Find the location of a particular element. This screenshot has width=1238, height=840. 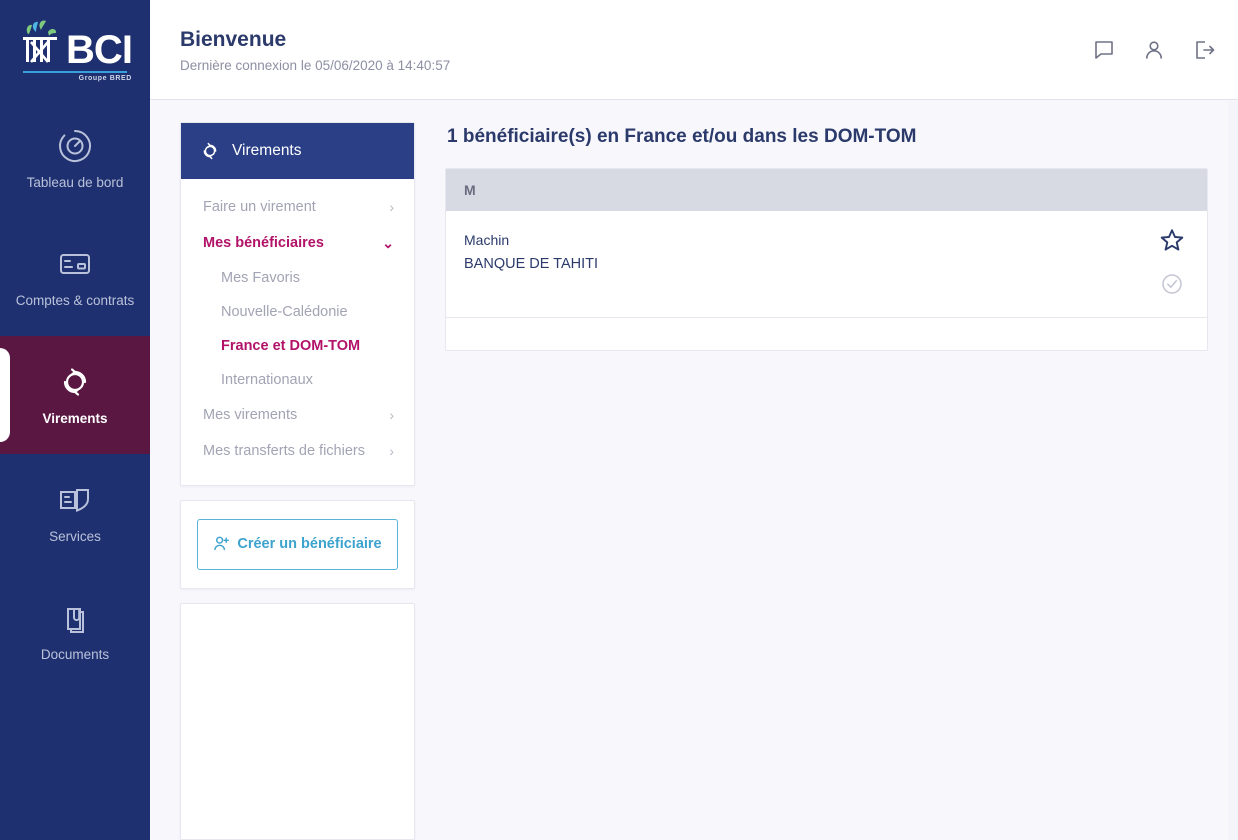

brand-underline is located at coordinates (74, 72).